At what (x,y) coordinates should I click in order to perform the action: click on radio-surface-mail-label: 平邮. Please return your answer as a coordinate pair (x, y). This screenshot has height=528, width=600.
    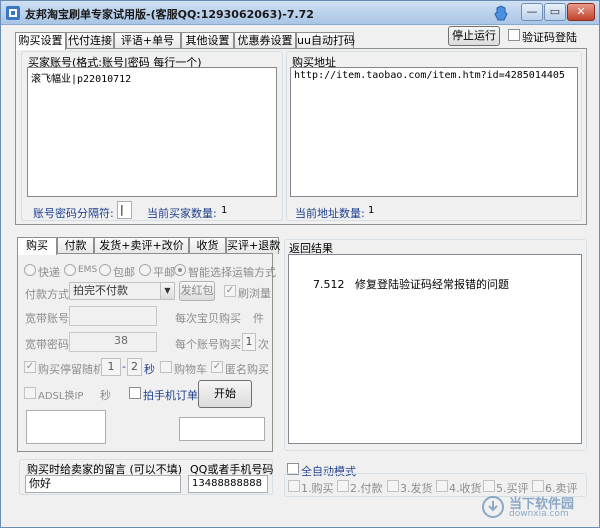
    Looking at the image, I should click on (164, 272).